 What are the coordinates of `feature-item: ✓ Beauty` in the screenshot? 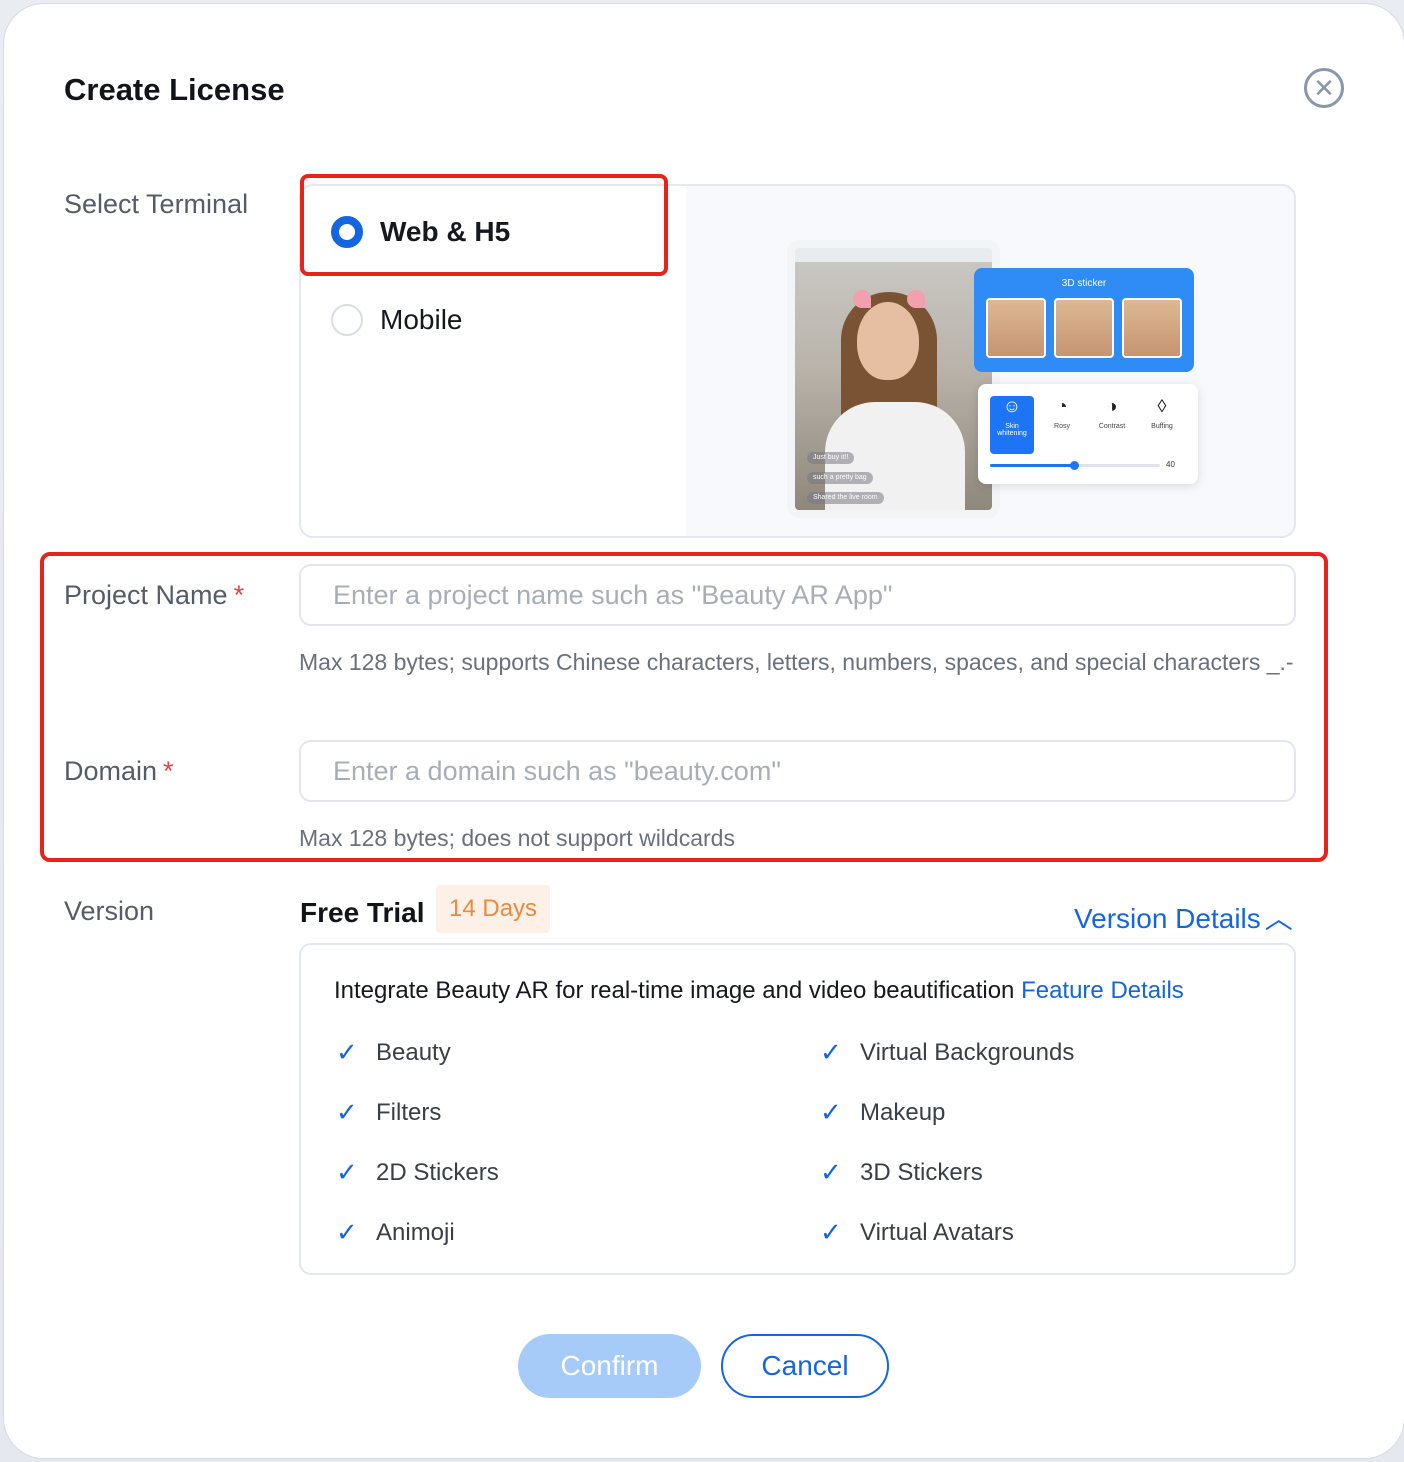 It's located at (393, 1052).